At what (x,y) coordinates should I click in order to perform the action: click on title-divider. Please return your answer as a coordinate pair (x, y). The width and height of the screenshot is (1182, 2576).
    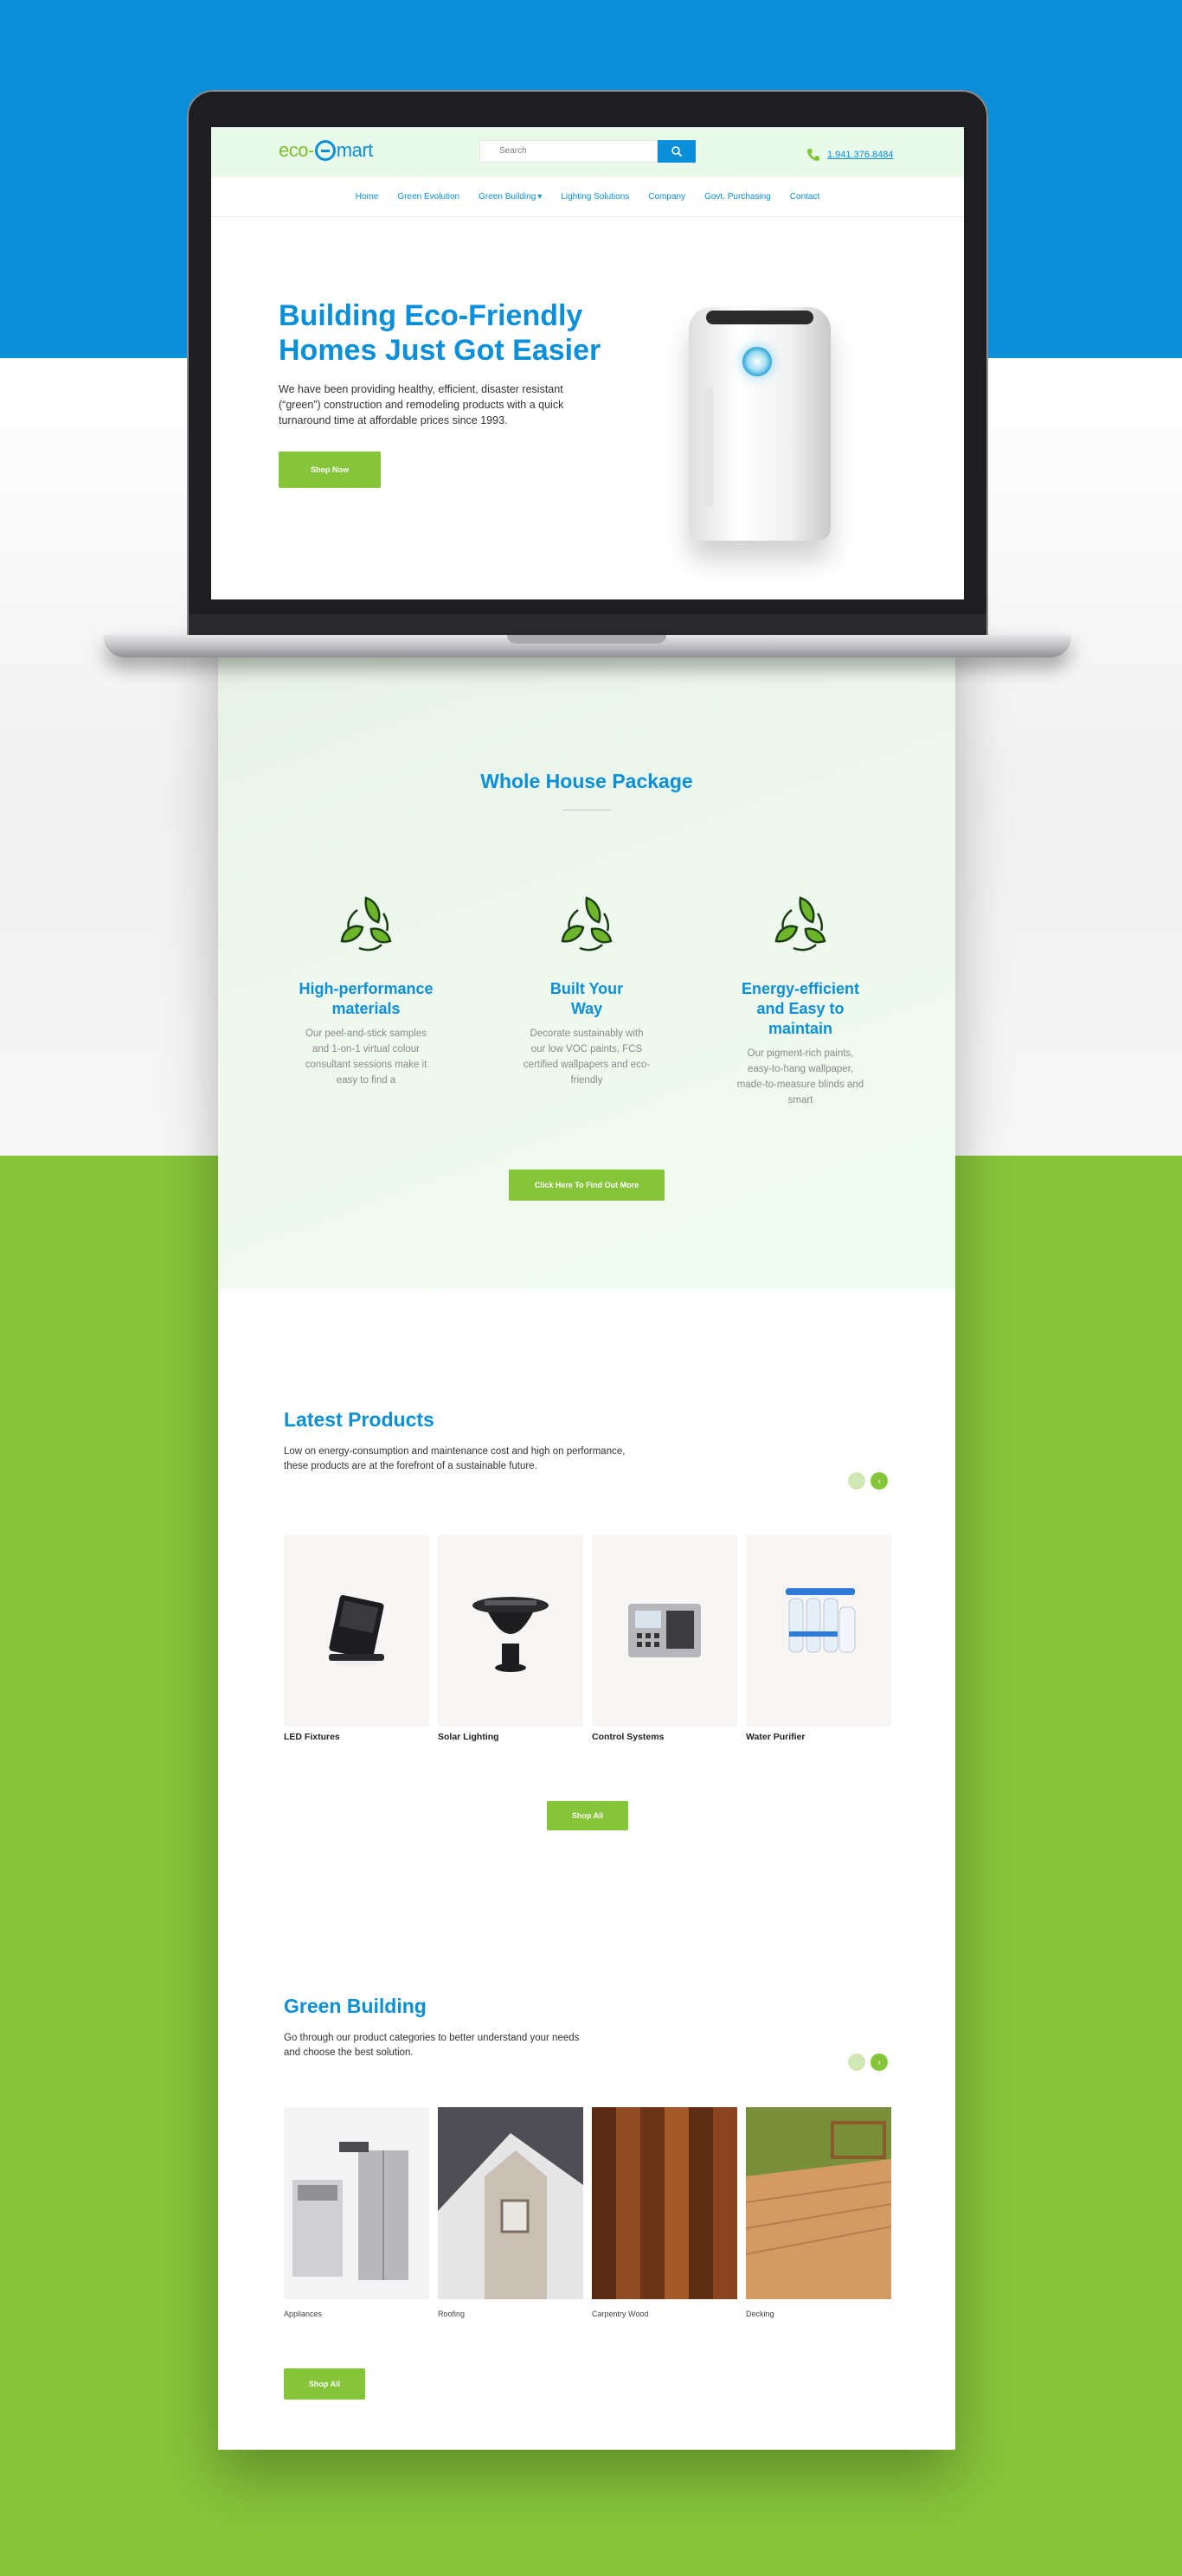
    Looking at the image, I should click on (586, 810).